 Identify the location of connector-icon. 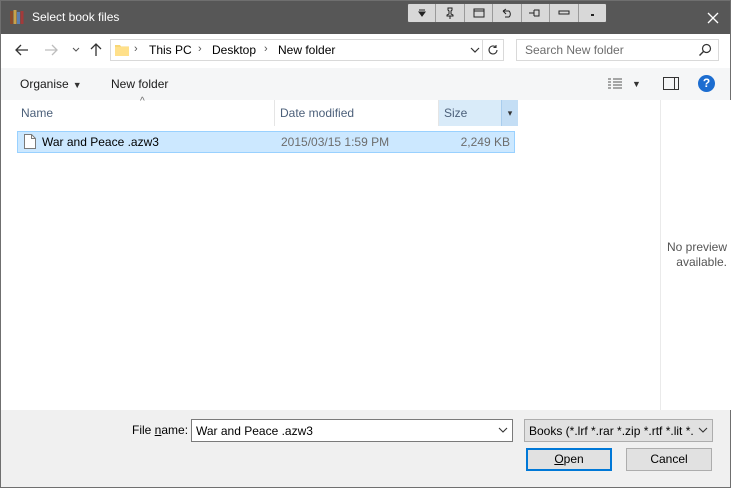
(536, 13).